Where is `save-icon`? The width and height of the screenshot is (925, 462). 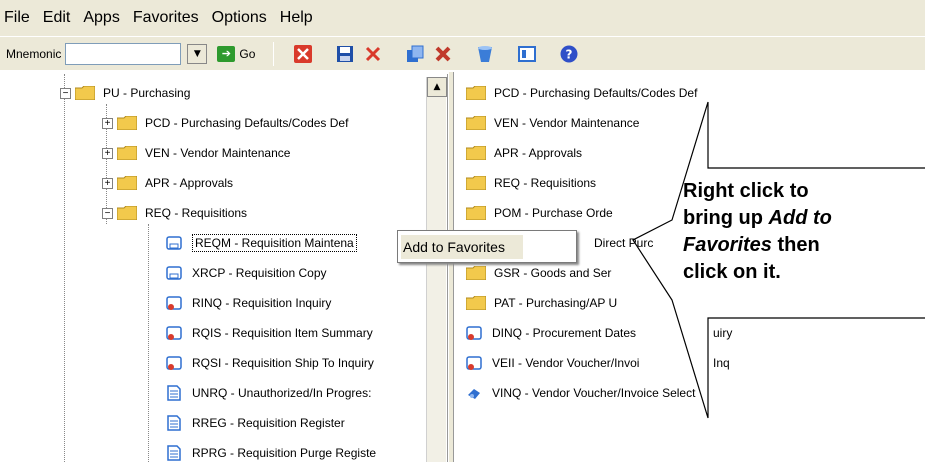
save-icon is located at coordinates (345, 54).